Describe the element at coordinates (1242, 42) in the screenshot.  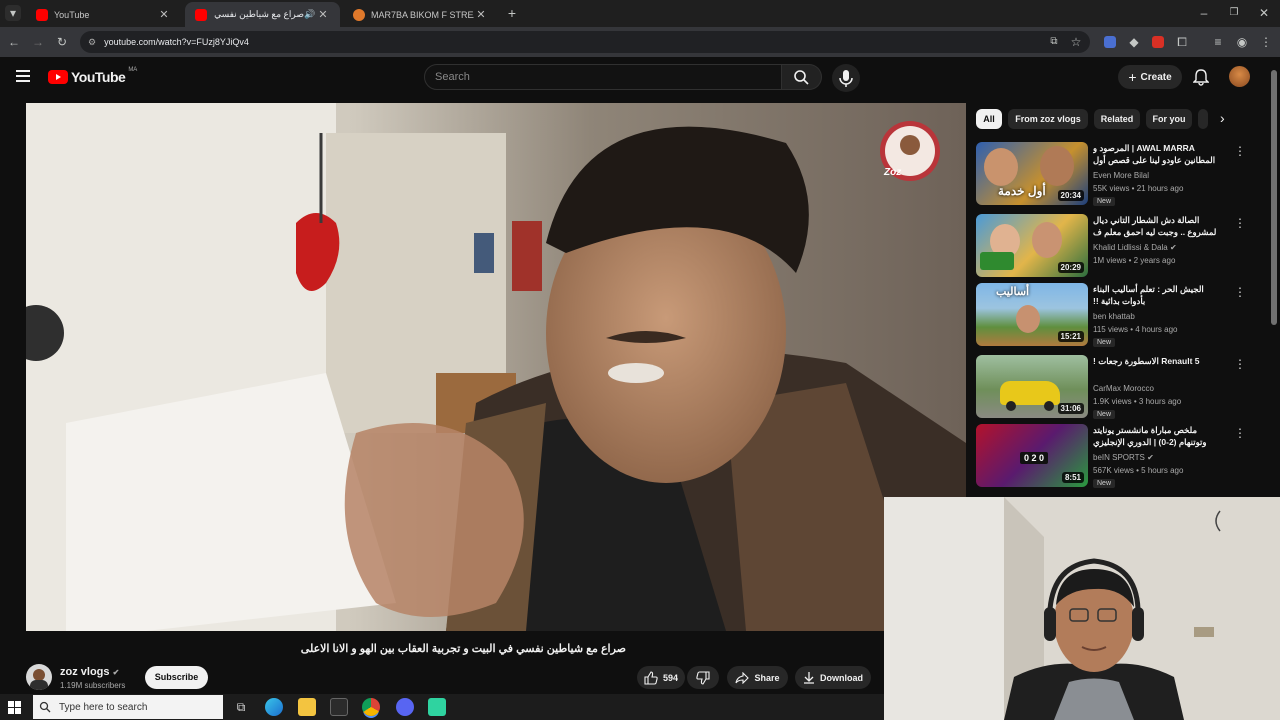
I see `profile-icon: ◉` at that location.